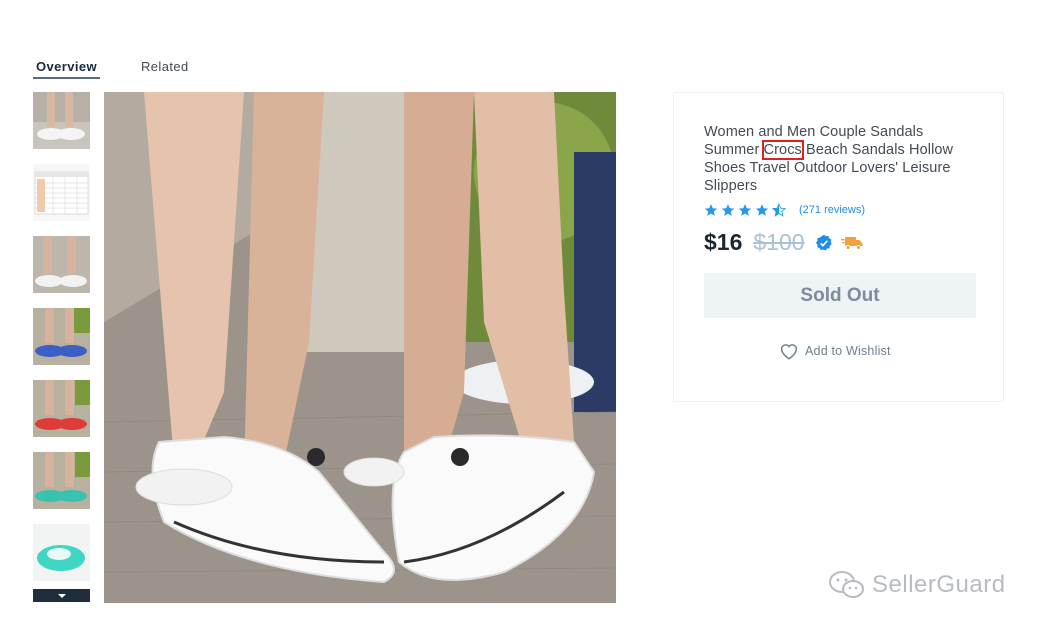 This screenshot has height=630, width=1049. Describe the element at coordinates (789, 352) in the screenshot. I see `heart-icon` at that location.